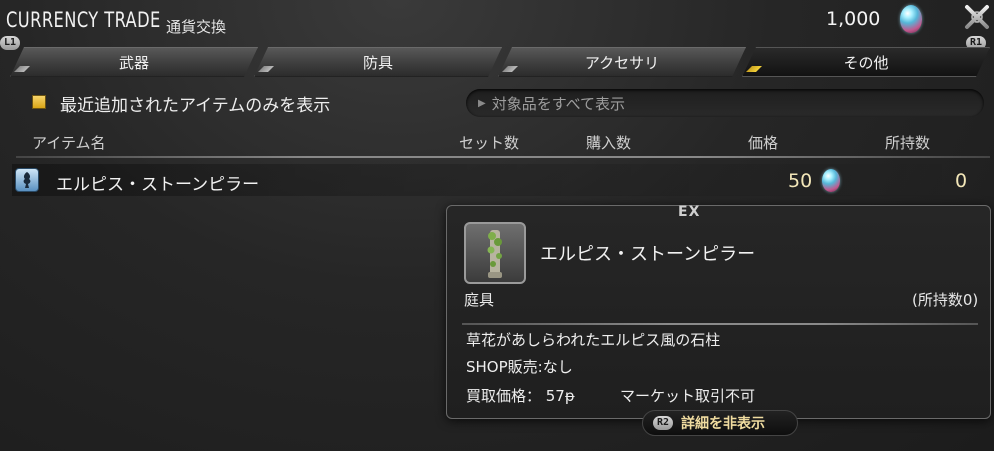 Image resolution: width=994 pixels, height=451 pixels. I want to click on show-all-label: 対象品をすべて表示, so click(558, 103).